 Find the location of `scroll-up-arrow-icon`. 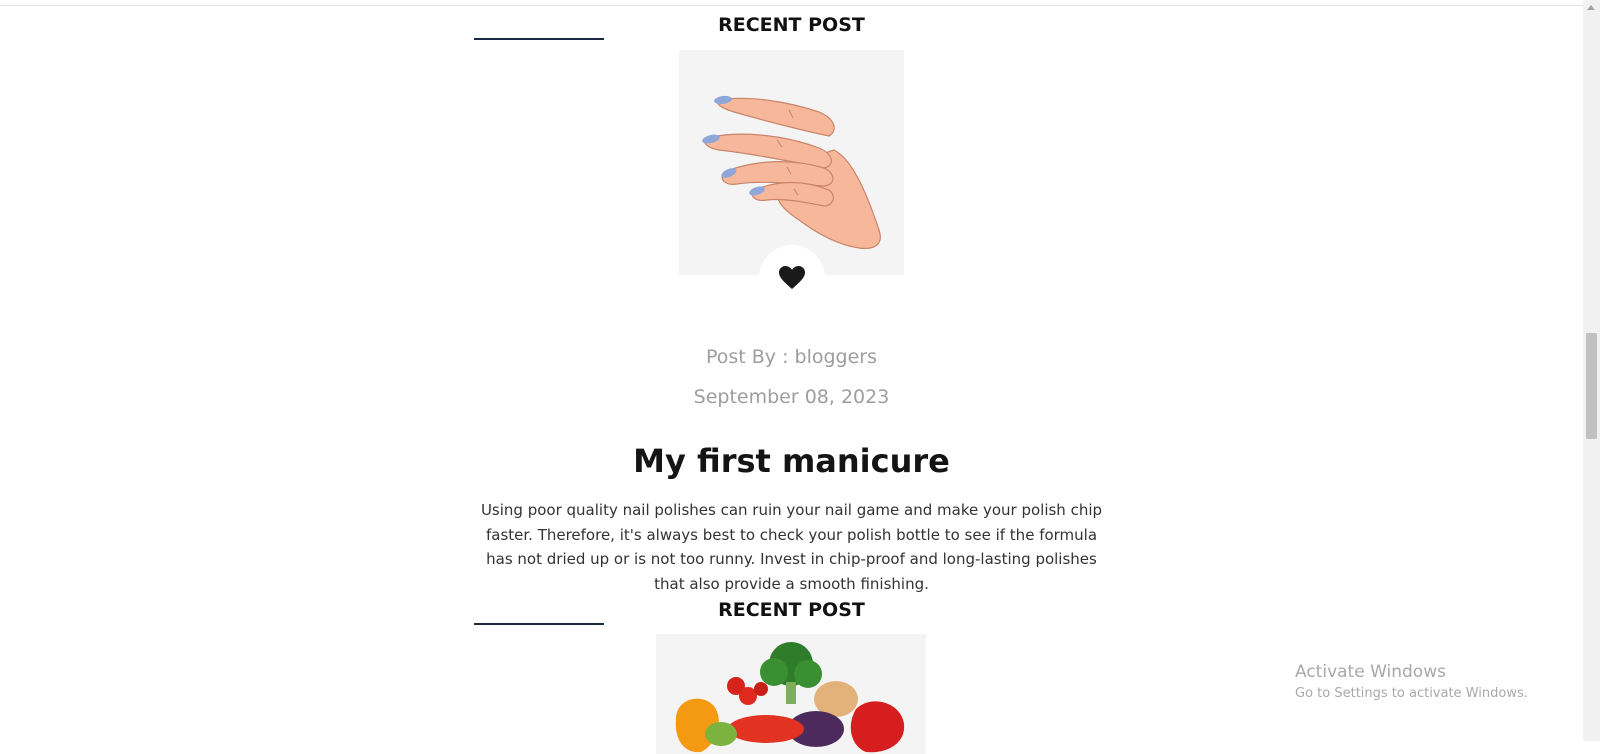

scroll-up-arrow-icon is located at coordinates (1591, 7).